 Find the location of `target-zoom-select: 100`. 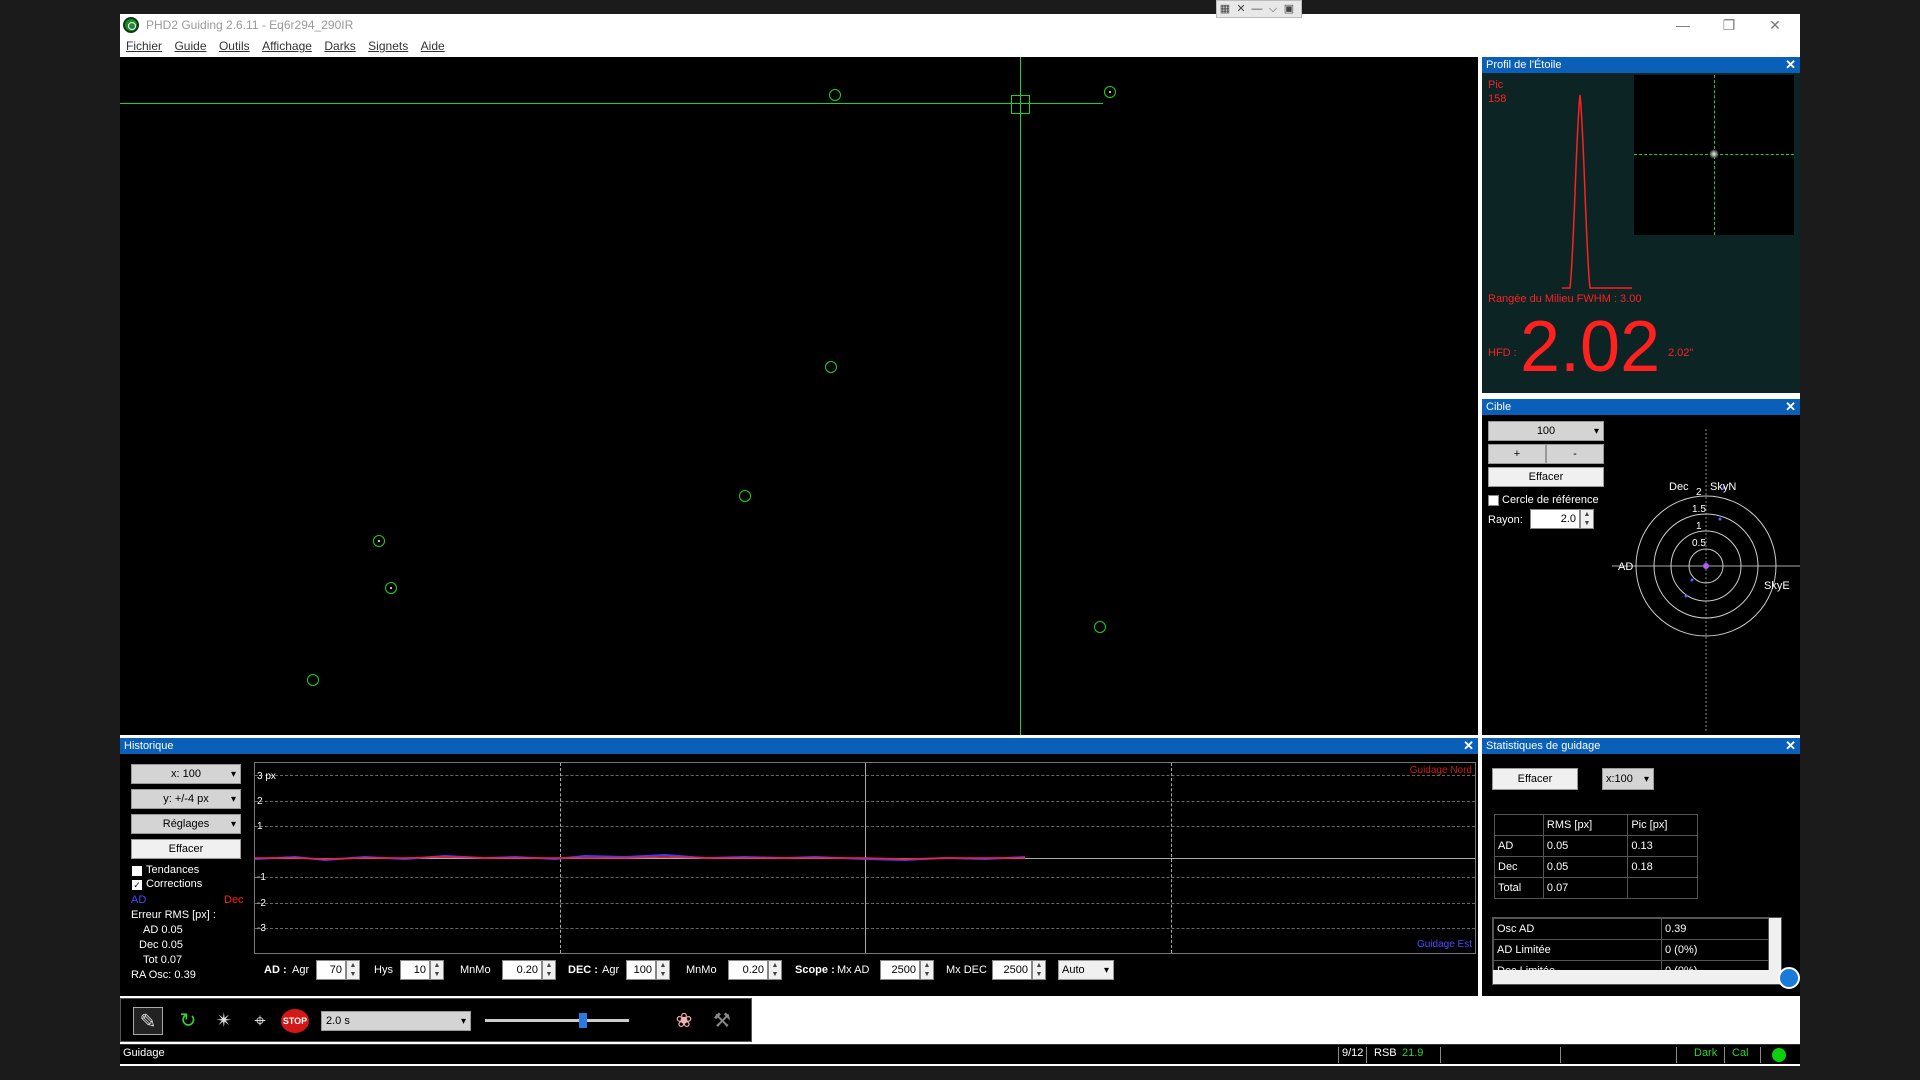

target-zoom-select: 100 is located at coordinates (1546, 431).